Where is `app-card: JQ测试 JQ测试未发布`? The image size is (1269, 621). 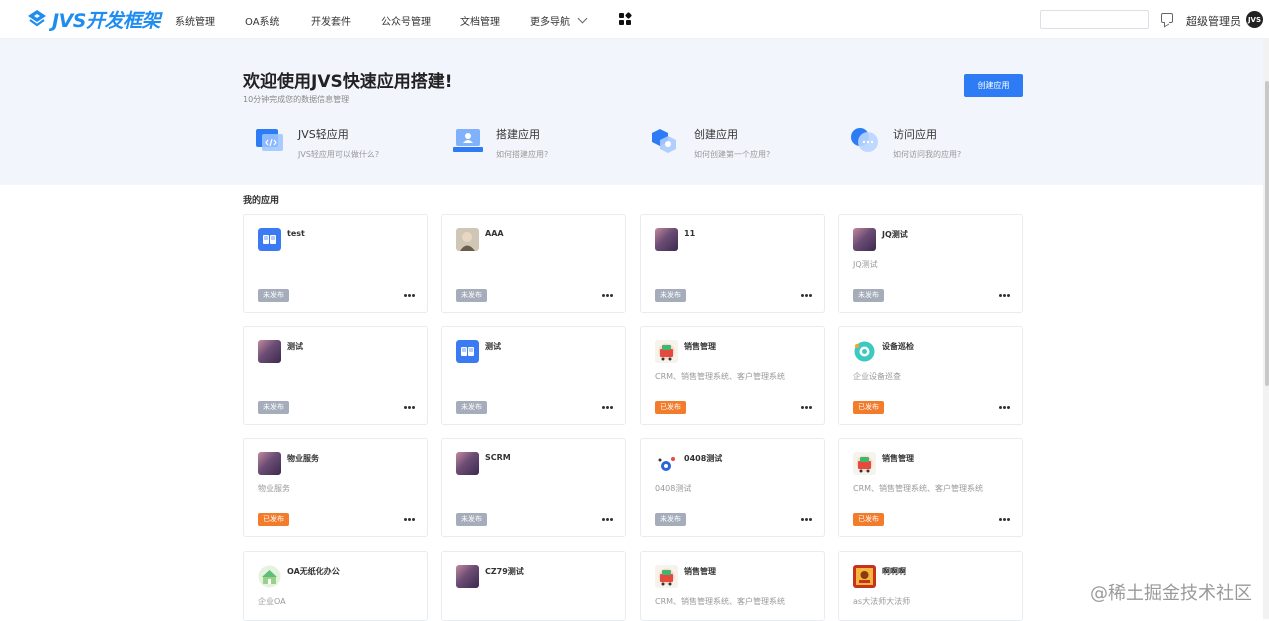 app-card: JQ测试 JQ测试未发布 is located at coordinates (930, 263).